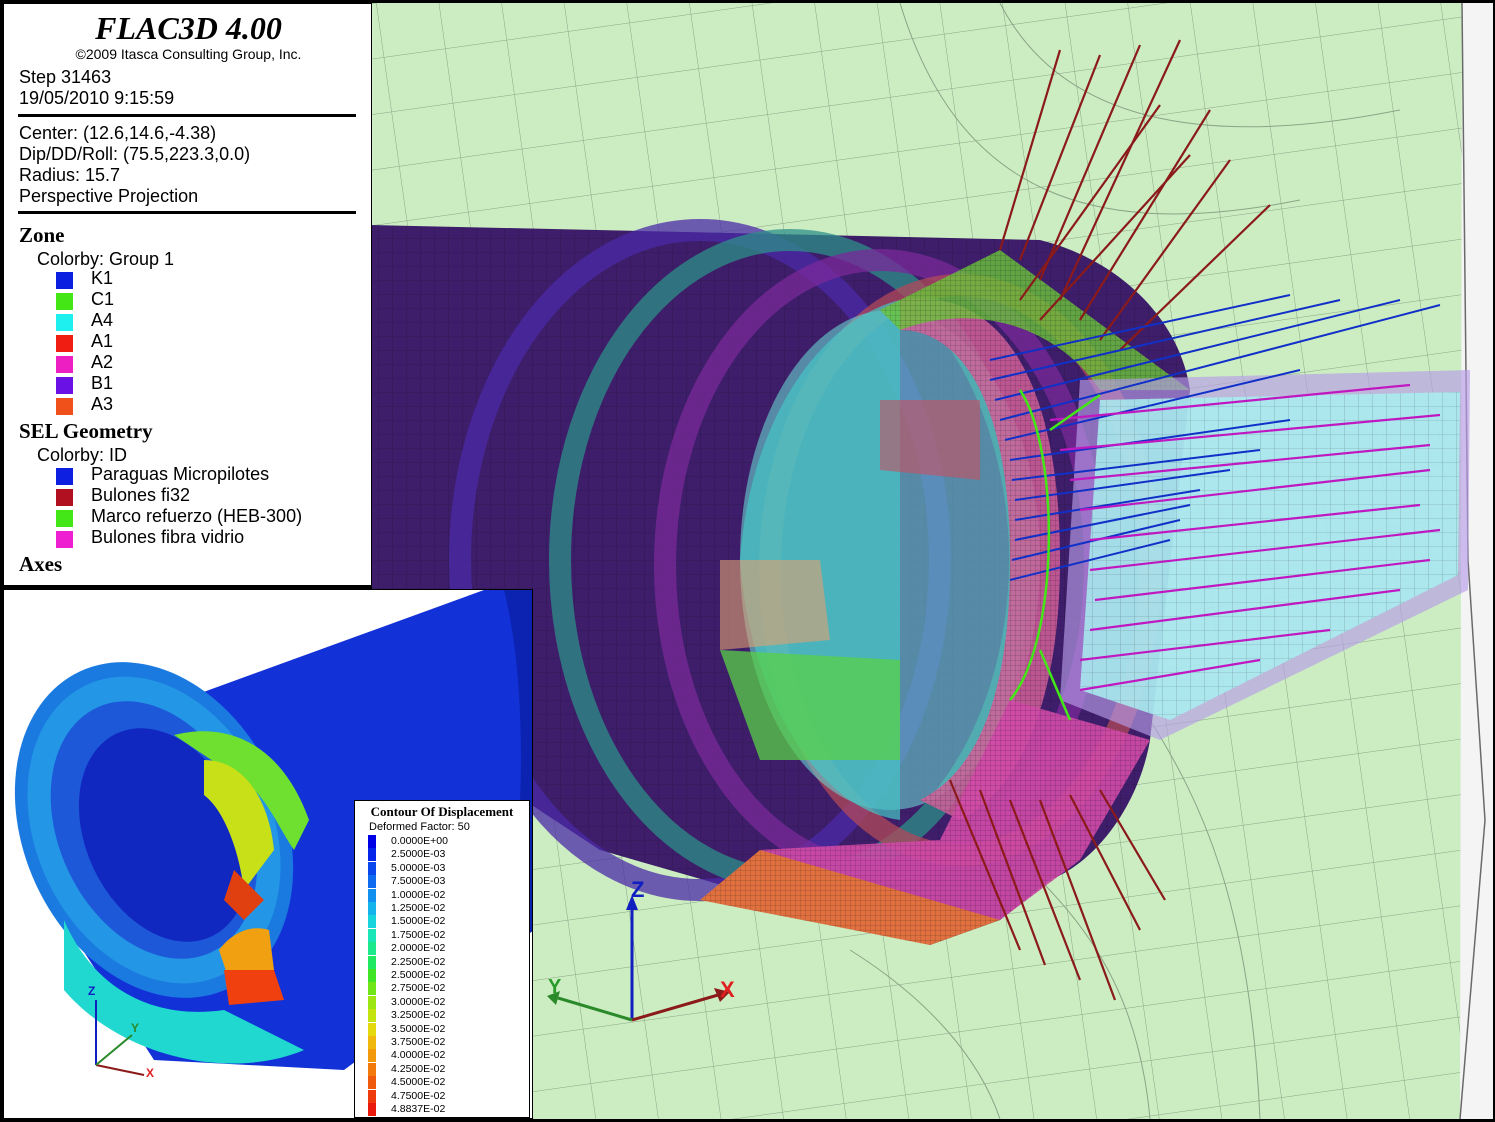  Describe the element at coordinates (180, 474) in the screenshot. I see `sel-item-label: Paraguas Micropilotes` at that location.